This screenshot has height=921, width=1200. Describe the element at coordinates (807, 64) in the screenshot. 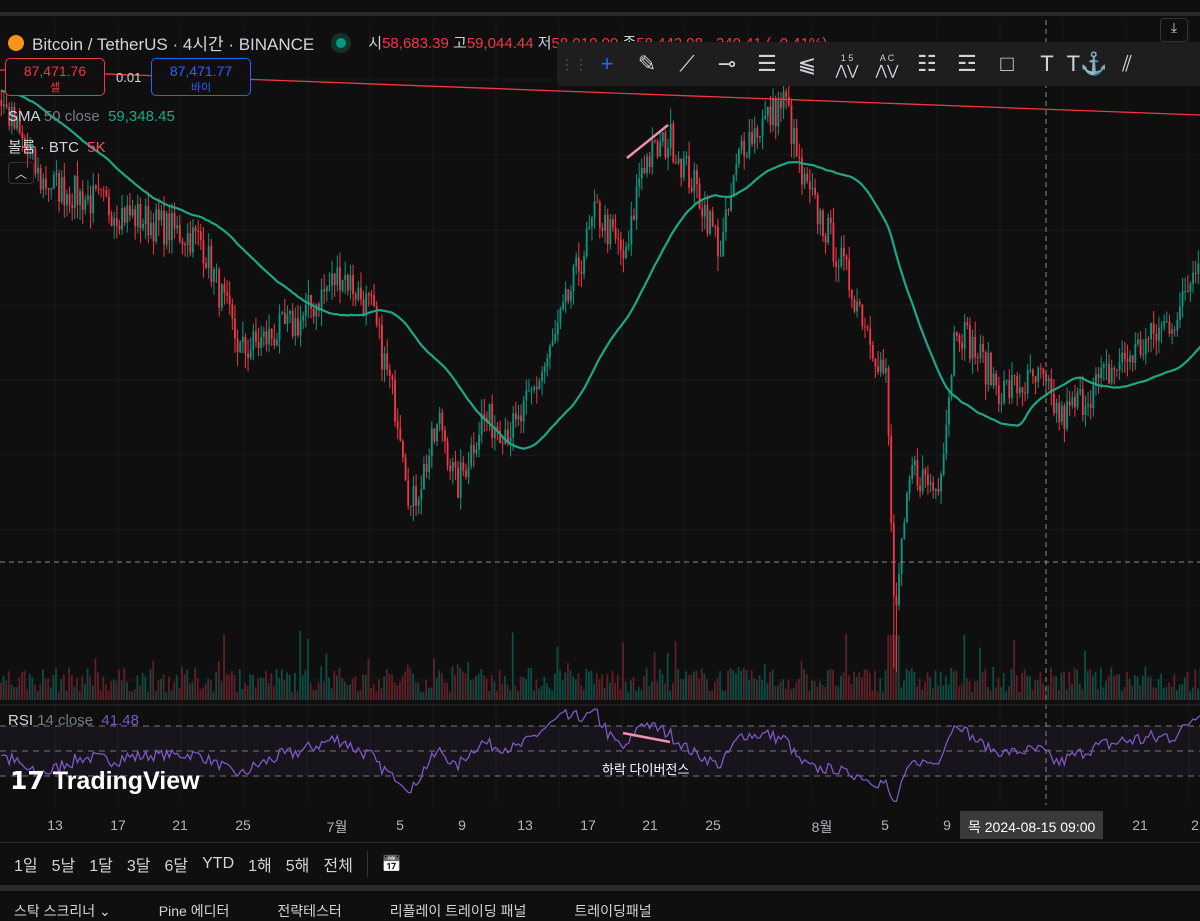

I see `pitchfork-icon: ⫹` at that location.